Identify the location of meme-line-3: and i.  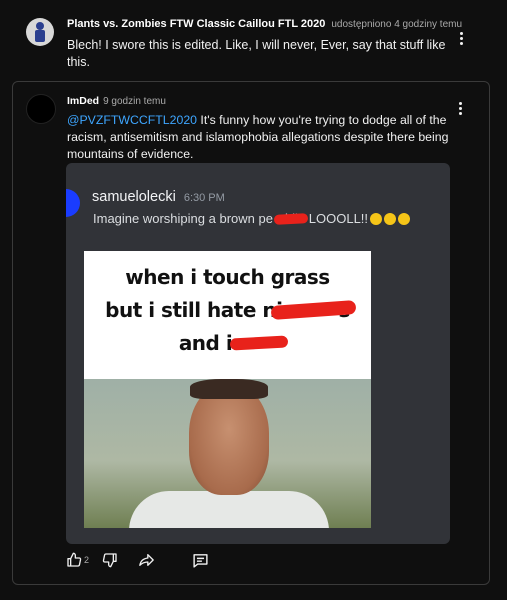
(205, 343).